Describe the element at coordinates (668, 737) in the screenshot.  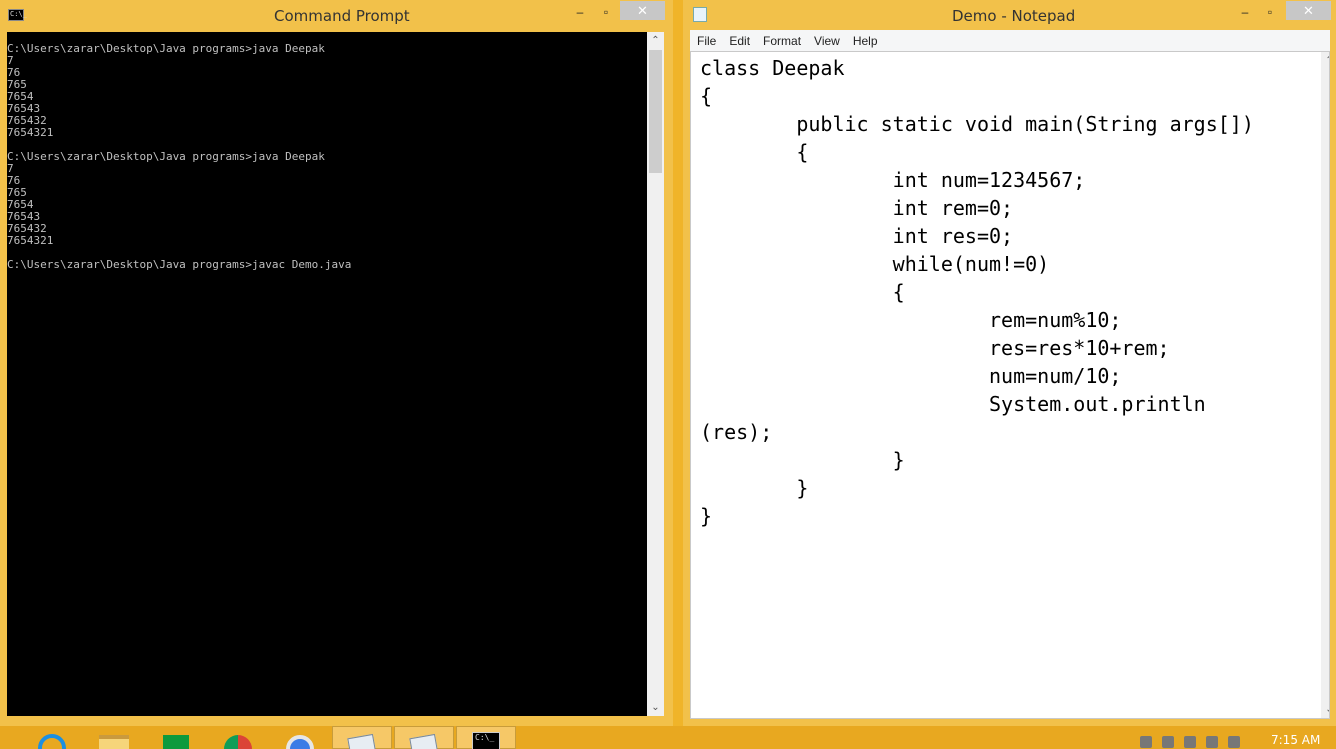
I see `taskbar: C:\_ 7:15 AM` at that location.